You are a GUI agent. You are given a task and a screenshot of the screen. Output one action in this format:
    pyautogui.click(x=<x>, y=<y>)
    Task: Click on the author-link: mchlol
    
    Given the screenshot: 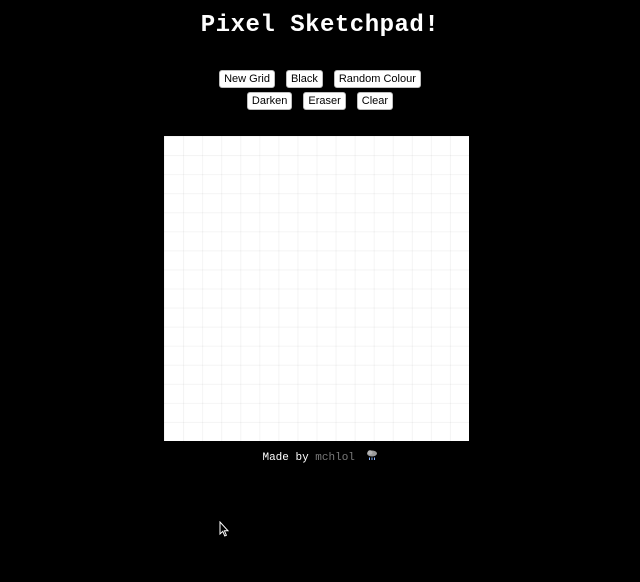 What is the action you would take?
    pyautogui.click(x=335, y=458)
    